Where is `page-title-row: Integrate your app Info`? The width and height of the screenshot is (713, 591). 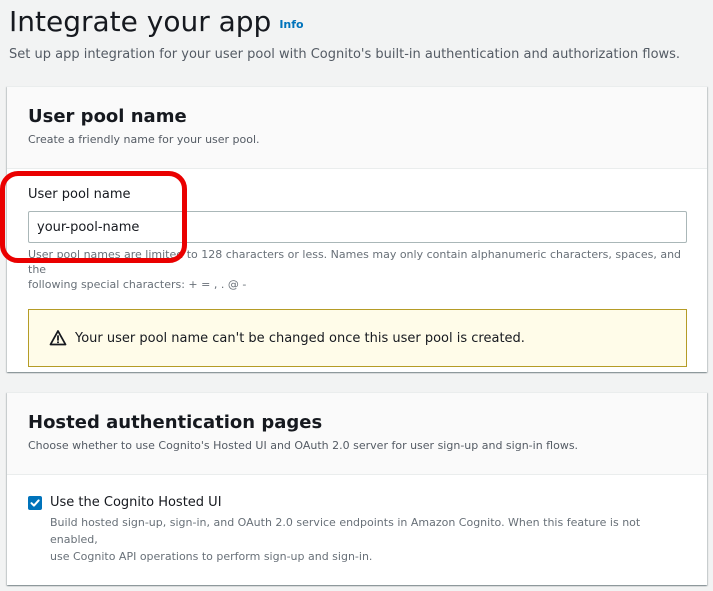 page-title-row: Integrate your app Info is located at coordinates (361, 22).